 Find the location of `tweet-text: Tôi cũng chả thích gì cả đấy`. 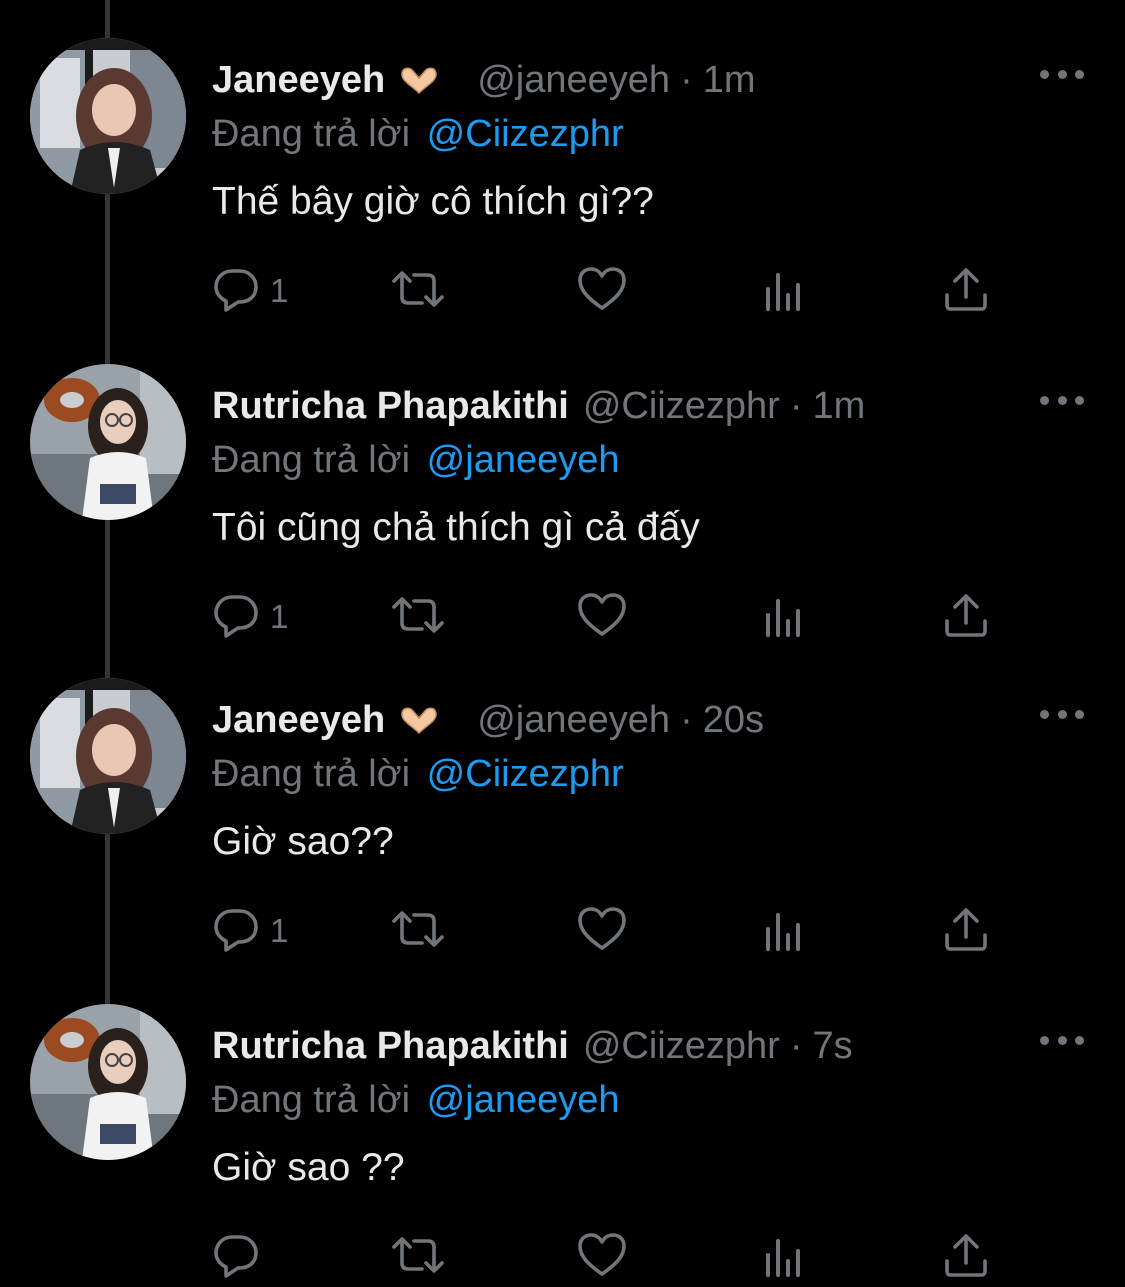

tweet-text: Tôi cũng chả thích gì cả đấy is located at coordinates (456, 527).